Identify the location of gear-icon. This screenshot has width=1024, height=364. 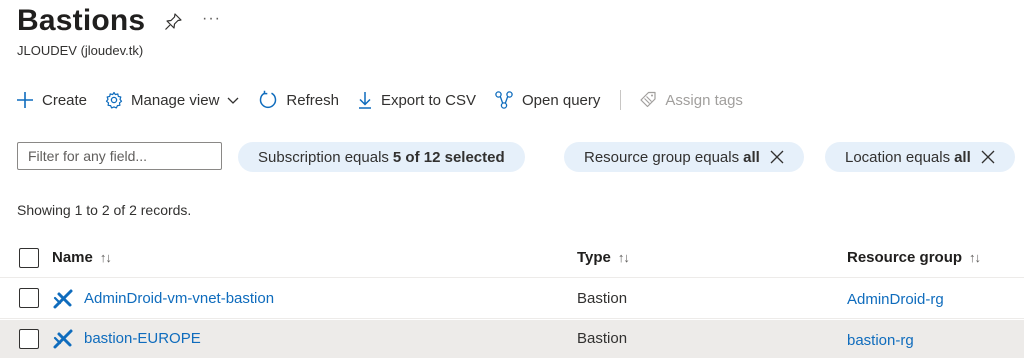
(114, 100).